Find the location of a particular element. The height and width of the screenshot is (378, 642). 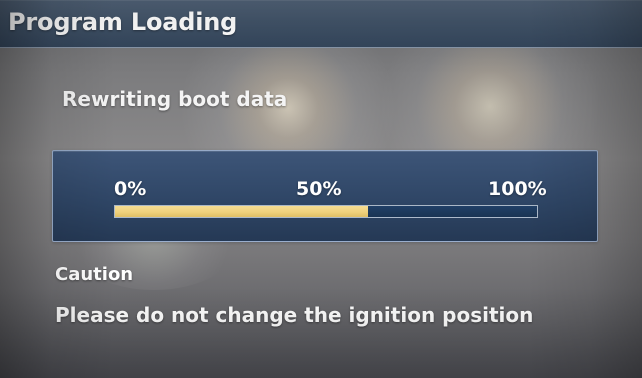

progress-track is located at coordinates (326, 211).